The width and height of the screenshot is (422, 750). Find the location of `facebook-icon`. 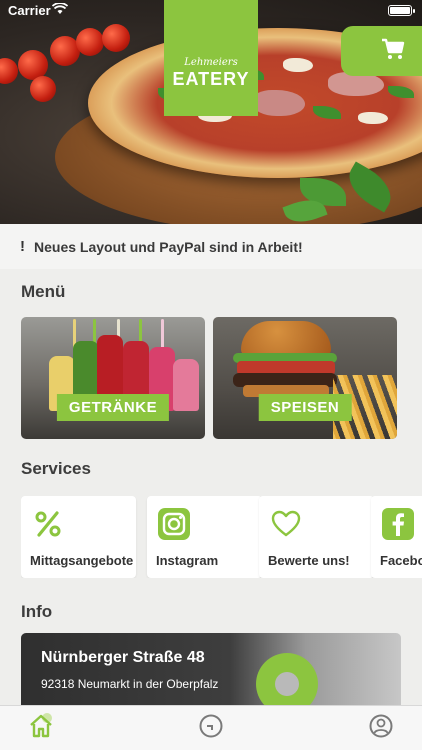

facebook-icon is located at coordinates (398, 524).